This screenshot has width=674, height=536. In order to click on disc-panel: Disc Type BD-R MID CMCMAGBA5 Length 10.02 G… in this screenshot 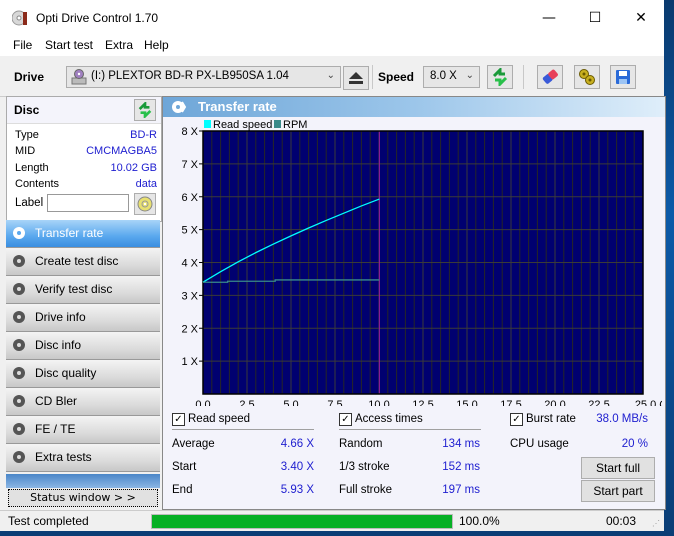, I will do `click(84, 159)`.